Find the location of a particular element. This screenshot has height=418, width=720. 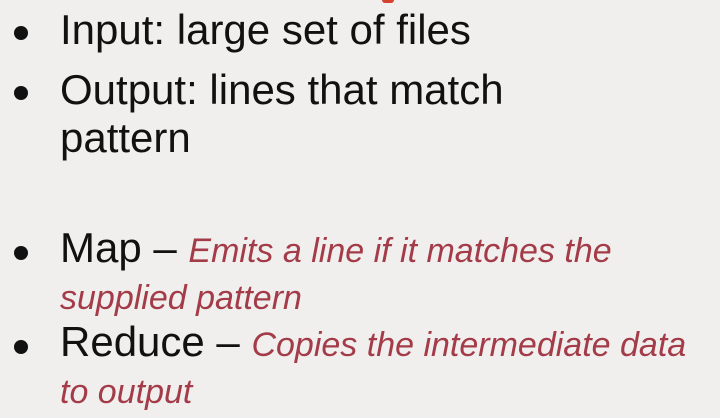

reduce-term: Reduce – is located at coordinates (150, 341).